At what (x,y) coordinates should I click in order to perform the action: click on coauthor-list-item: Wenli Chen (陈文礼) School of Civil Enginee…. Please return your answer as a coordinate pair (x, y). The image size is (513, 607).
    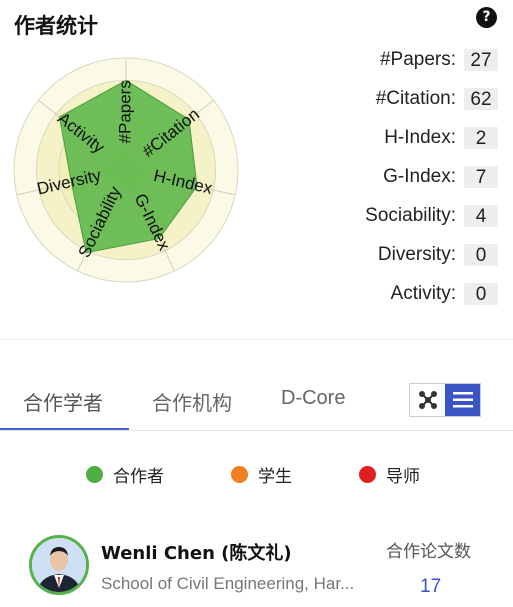
    Looking at the image, I should click on (256, 569).